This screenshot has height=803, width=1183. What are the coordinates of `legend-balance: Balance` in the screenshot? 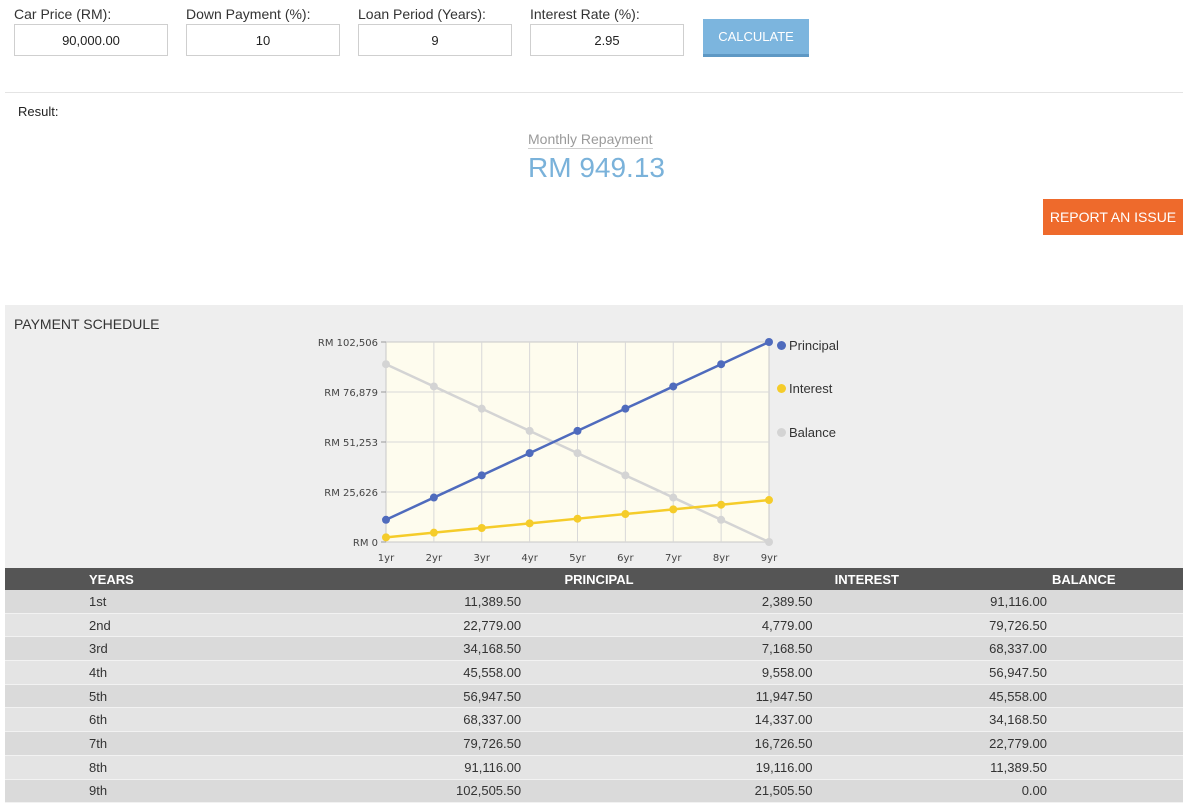 It's located at (806, 432).